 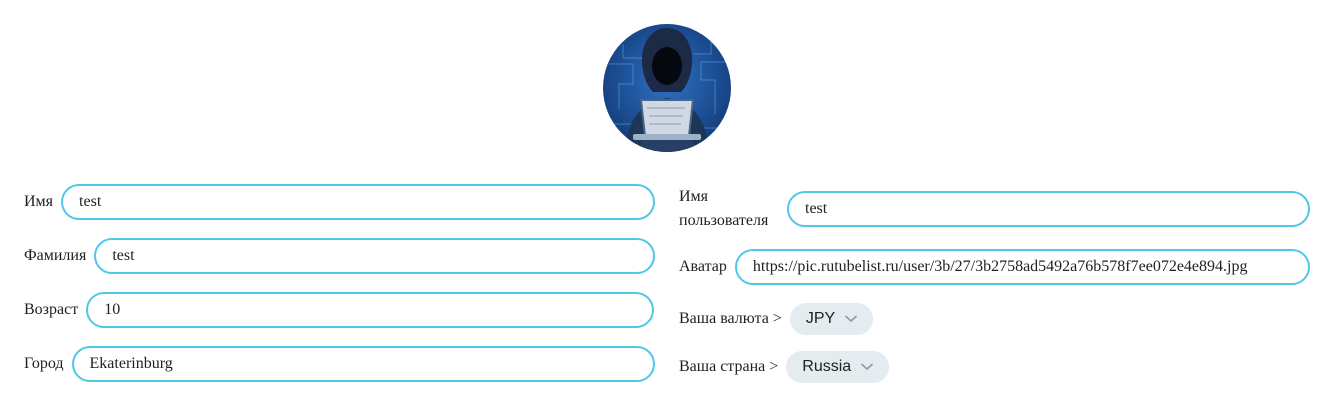 I want to click on last-name-row: Фамилия test, so click(x=340, y=256).